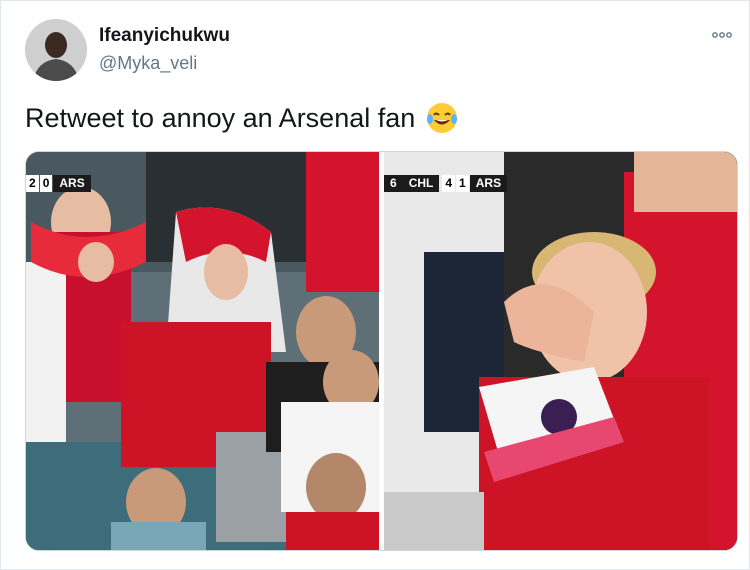 The height and width of the screenshot is (570, 750). Describe the element at coordinates (148, 63) in the screenshot. I see `user-handle: @Myka_veli` at that location.